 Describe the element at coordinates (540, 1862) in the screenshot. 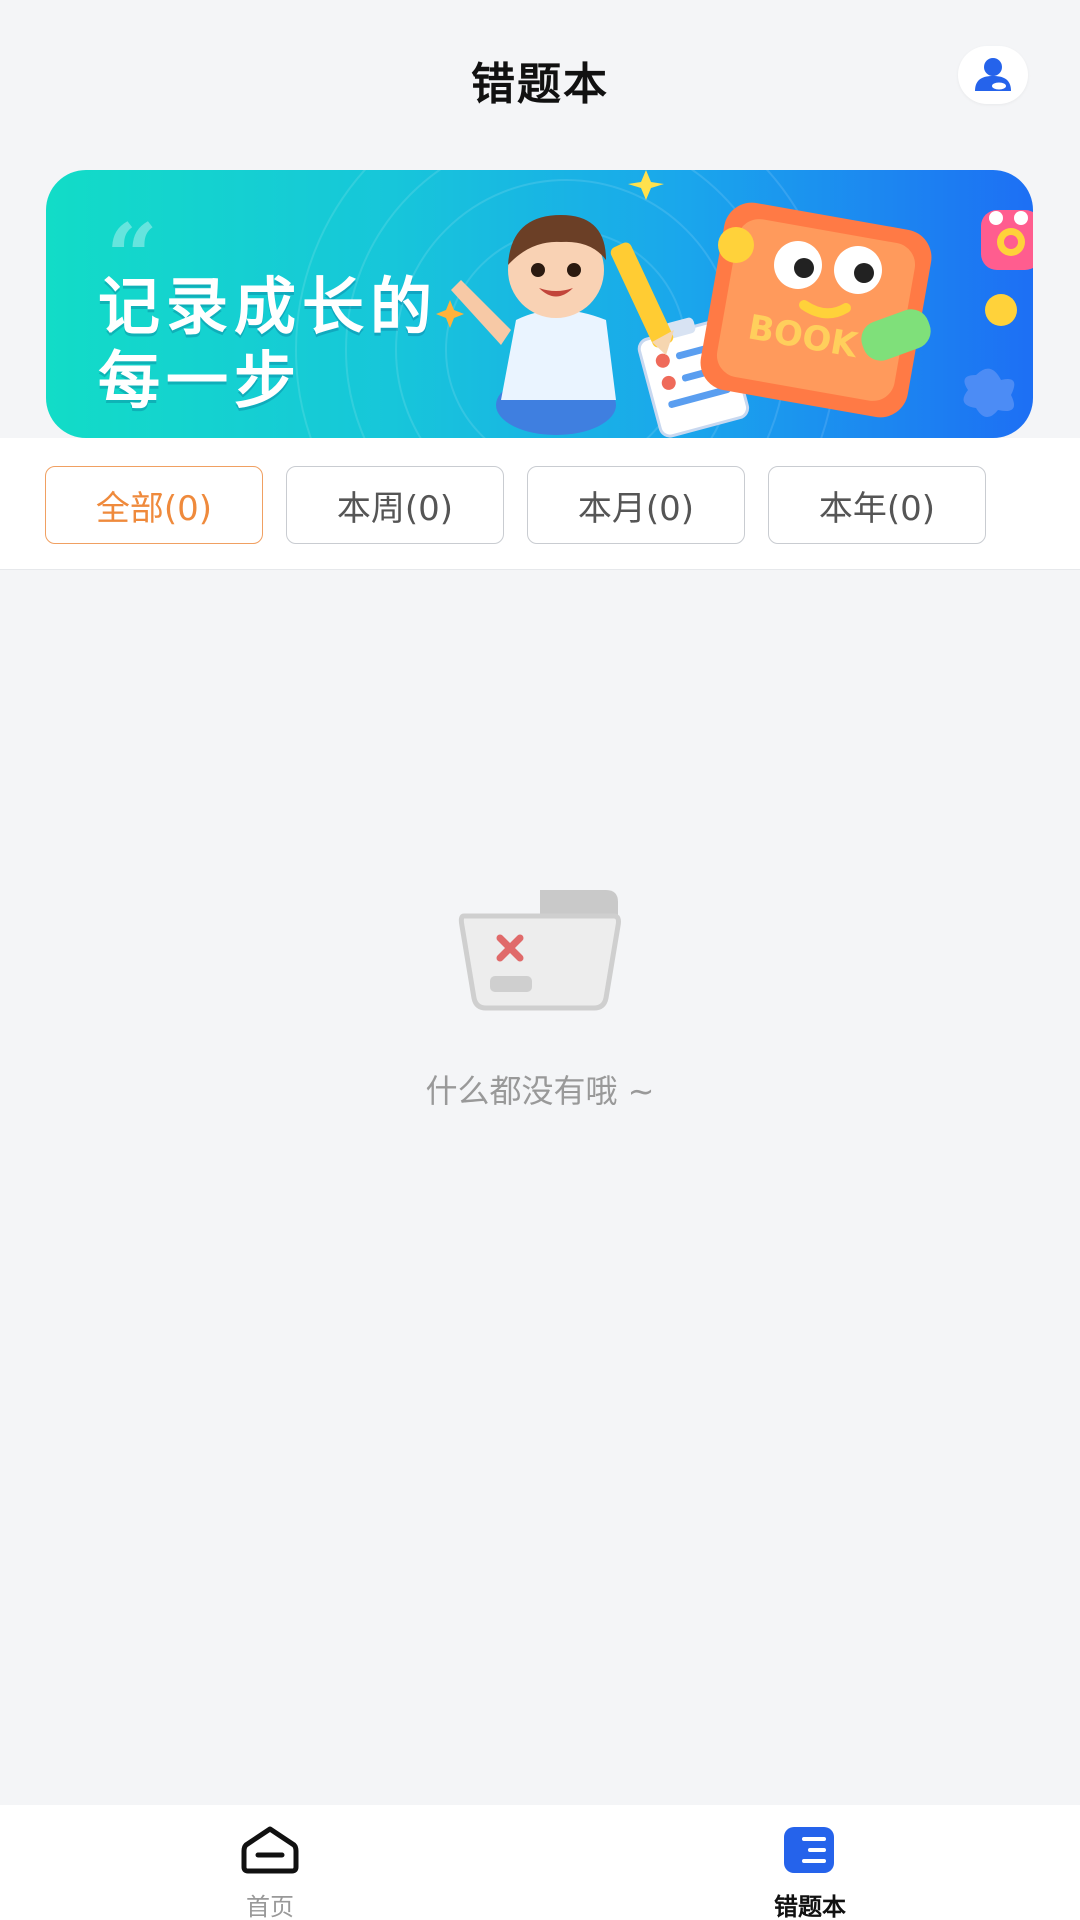

I see `bottom-nav: 首页 错题本` at that location.